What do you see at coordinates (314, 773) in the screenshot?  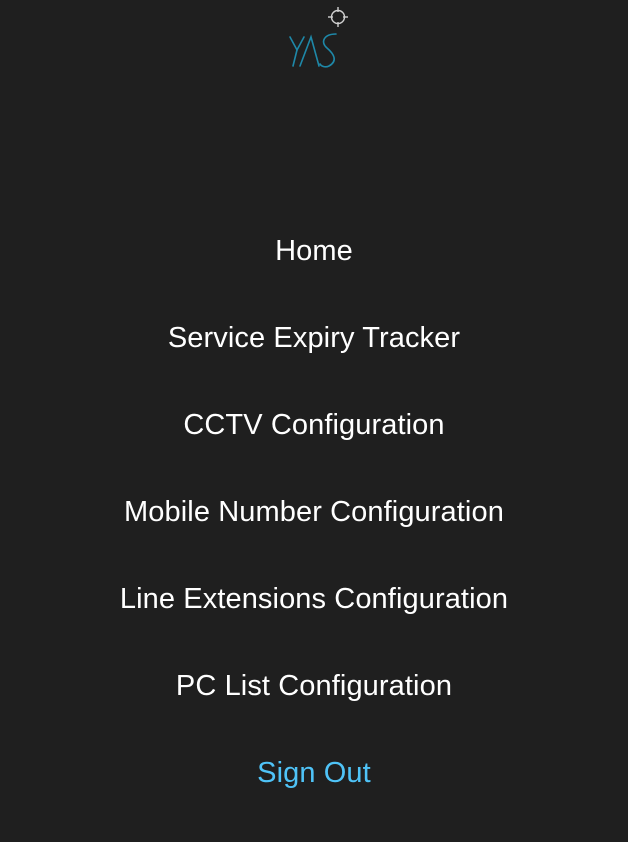 I see `sign-out-link: Sign Out` at bounding box center [314, 773].